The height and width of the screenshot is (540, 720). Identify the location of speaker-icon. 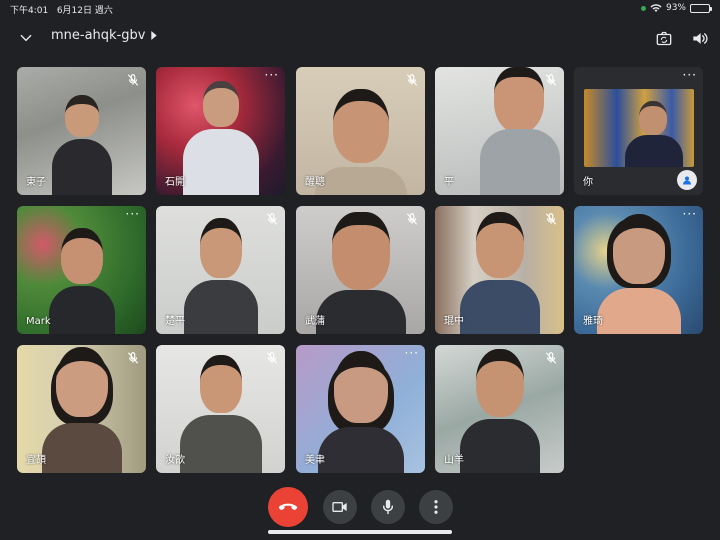
(700, 38).